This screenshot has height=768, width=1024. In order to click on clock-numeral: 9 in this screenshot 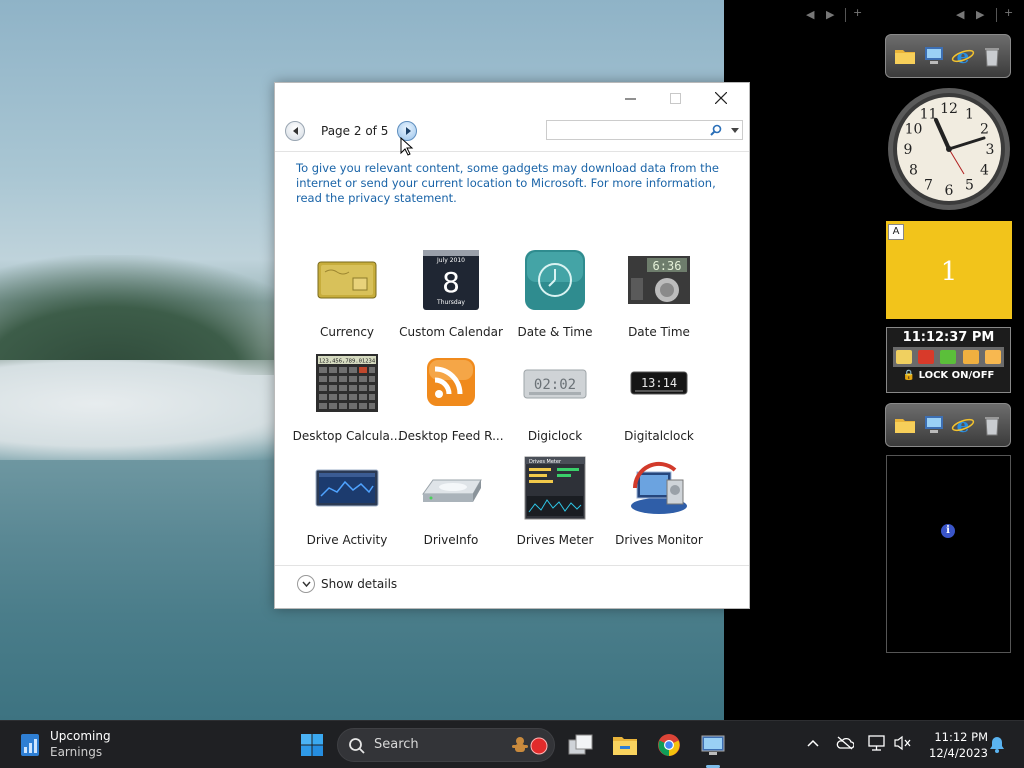, I will do `click(908, 150)`.